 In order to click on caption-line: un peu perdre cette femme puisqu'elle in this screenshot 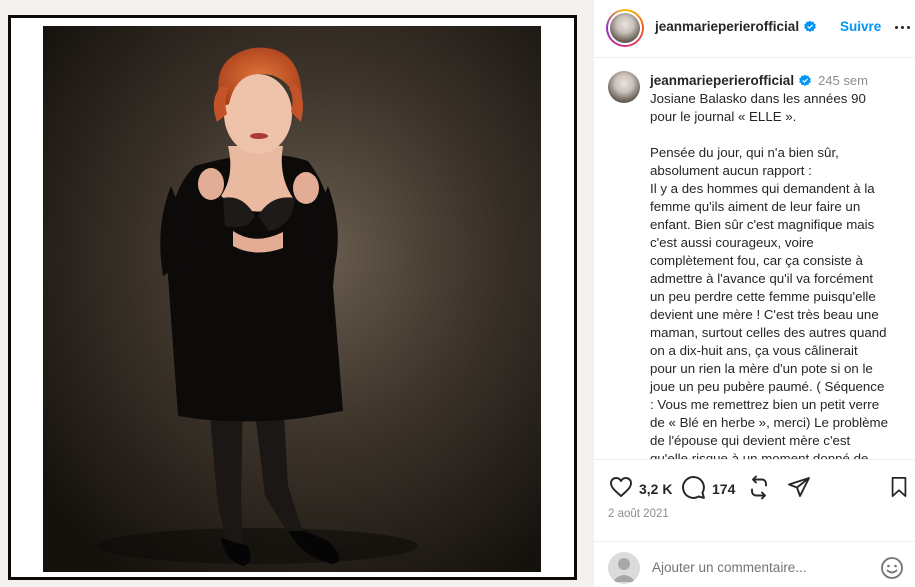, I will do `click(763, 296)`.